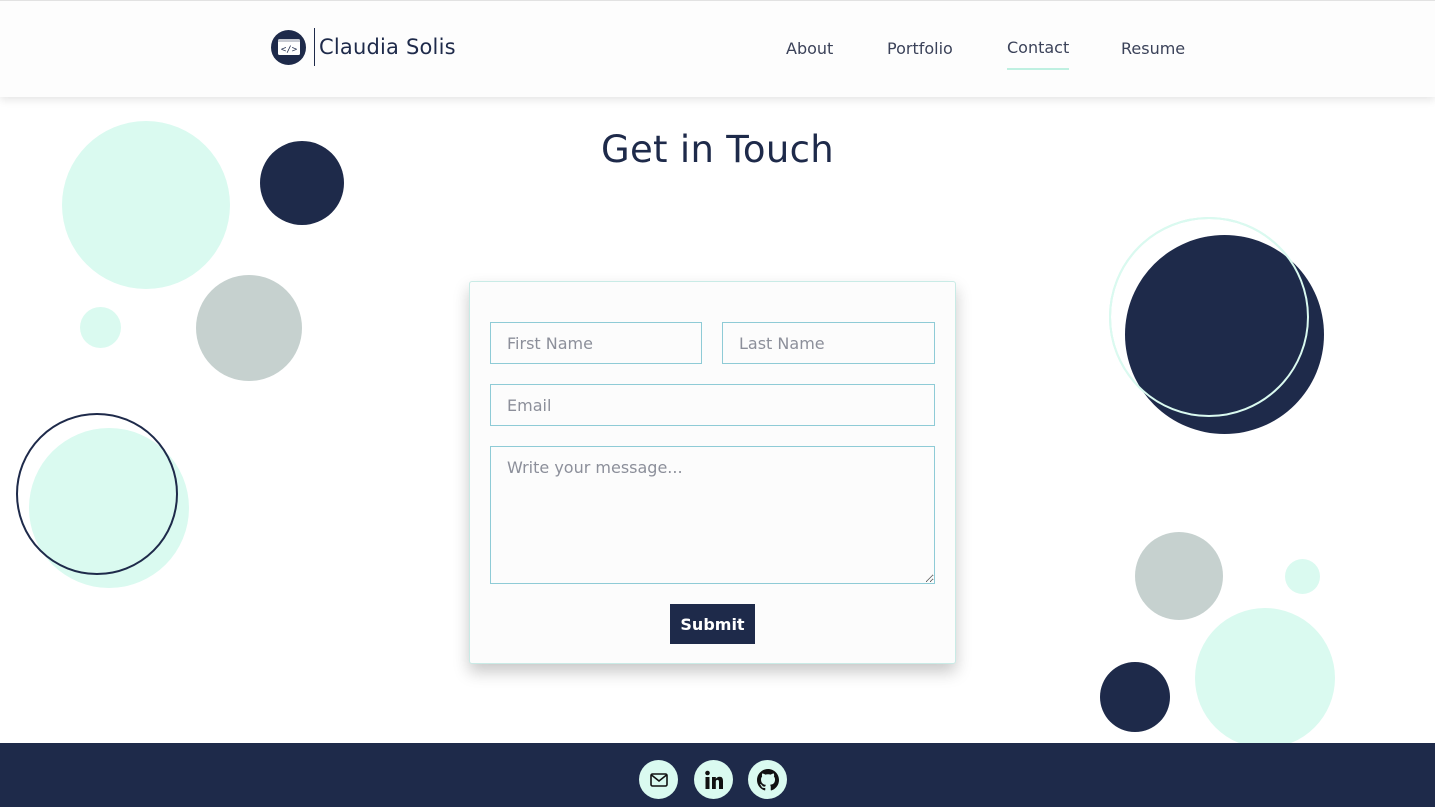 The height and width of the screenshot is (807, 1435). Describe the element at coordinates (314, 47) in the screenshot. I see `brand-divider` at that location.